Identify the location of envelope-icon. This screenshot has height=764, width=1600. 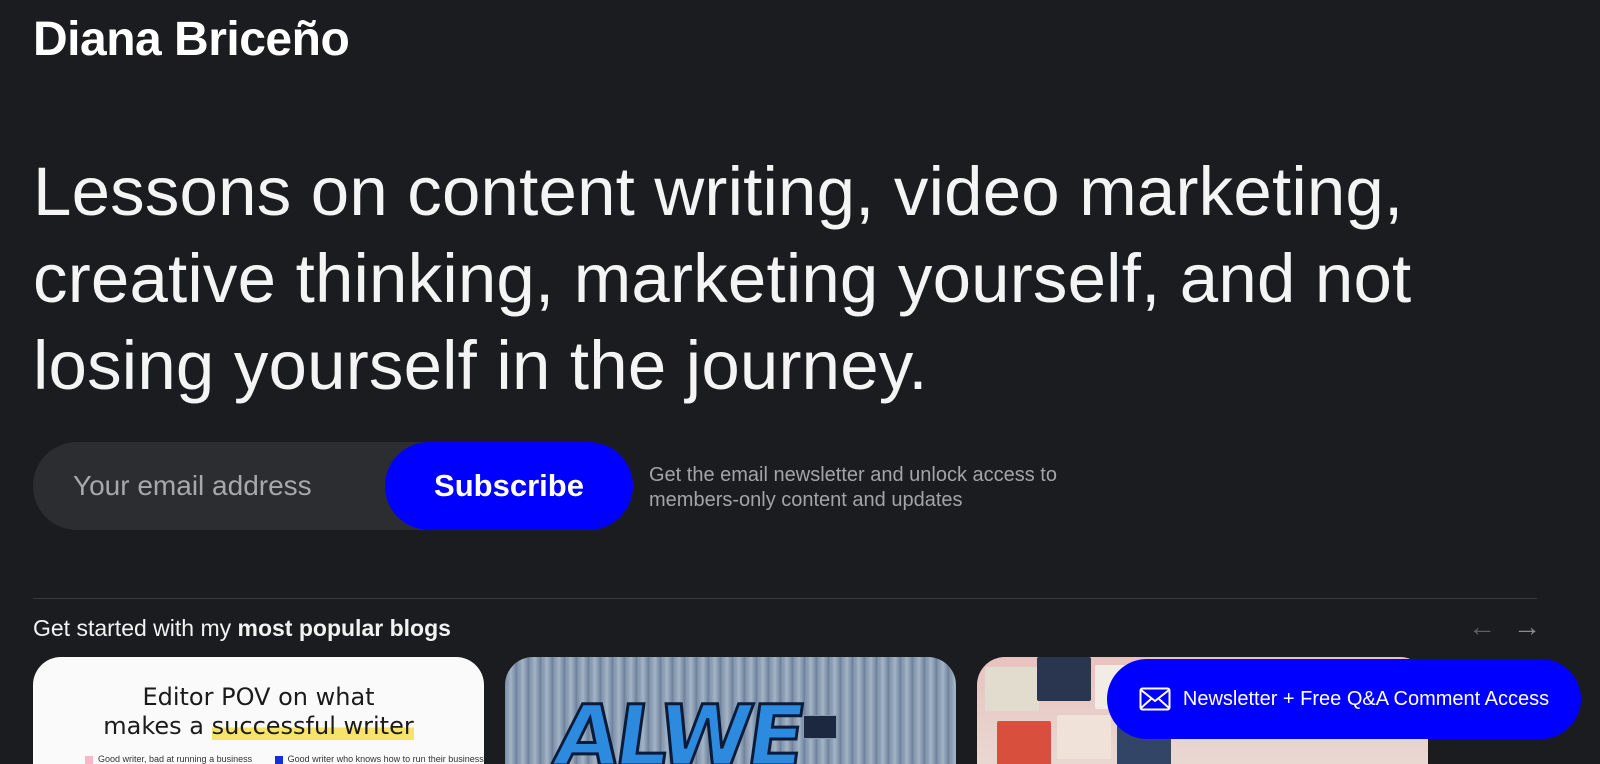
(1155, 699).